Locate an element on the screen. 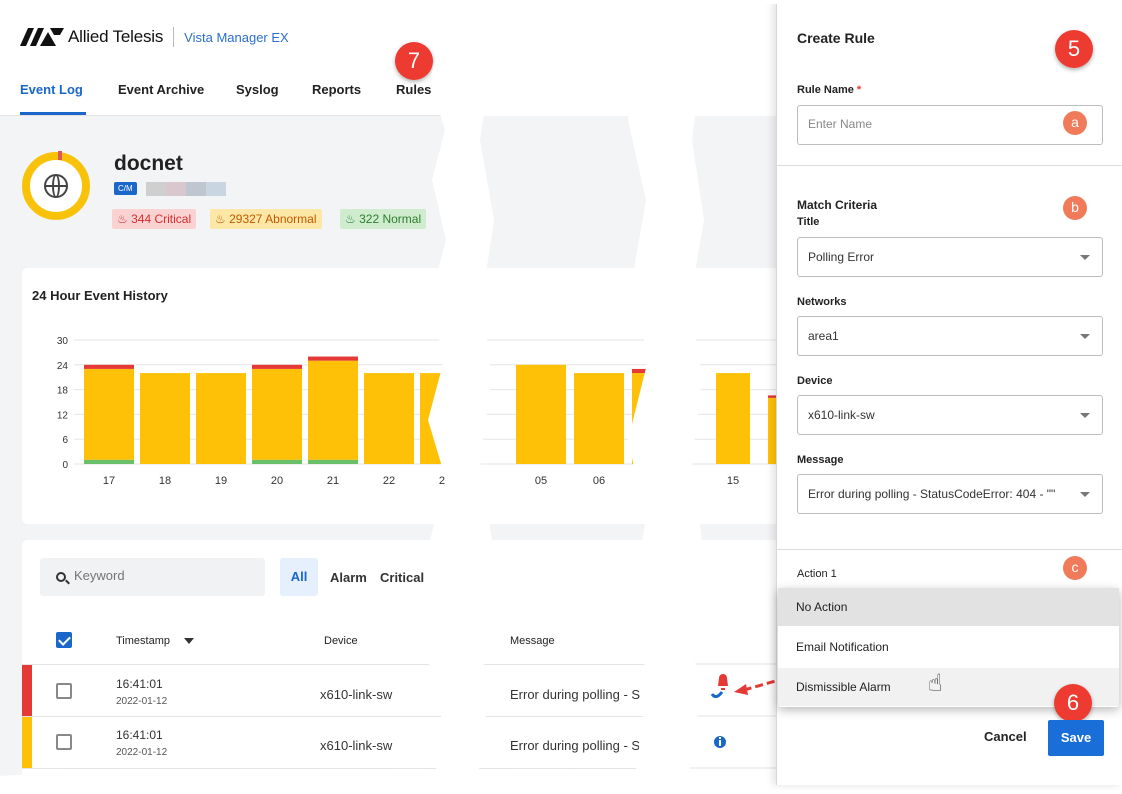 Image resolution: width=1122 pixels, height=794 pixels. title-label: Title is located at coordinates (808, 222).